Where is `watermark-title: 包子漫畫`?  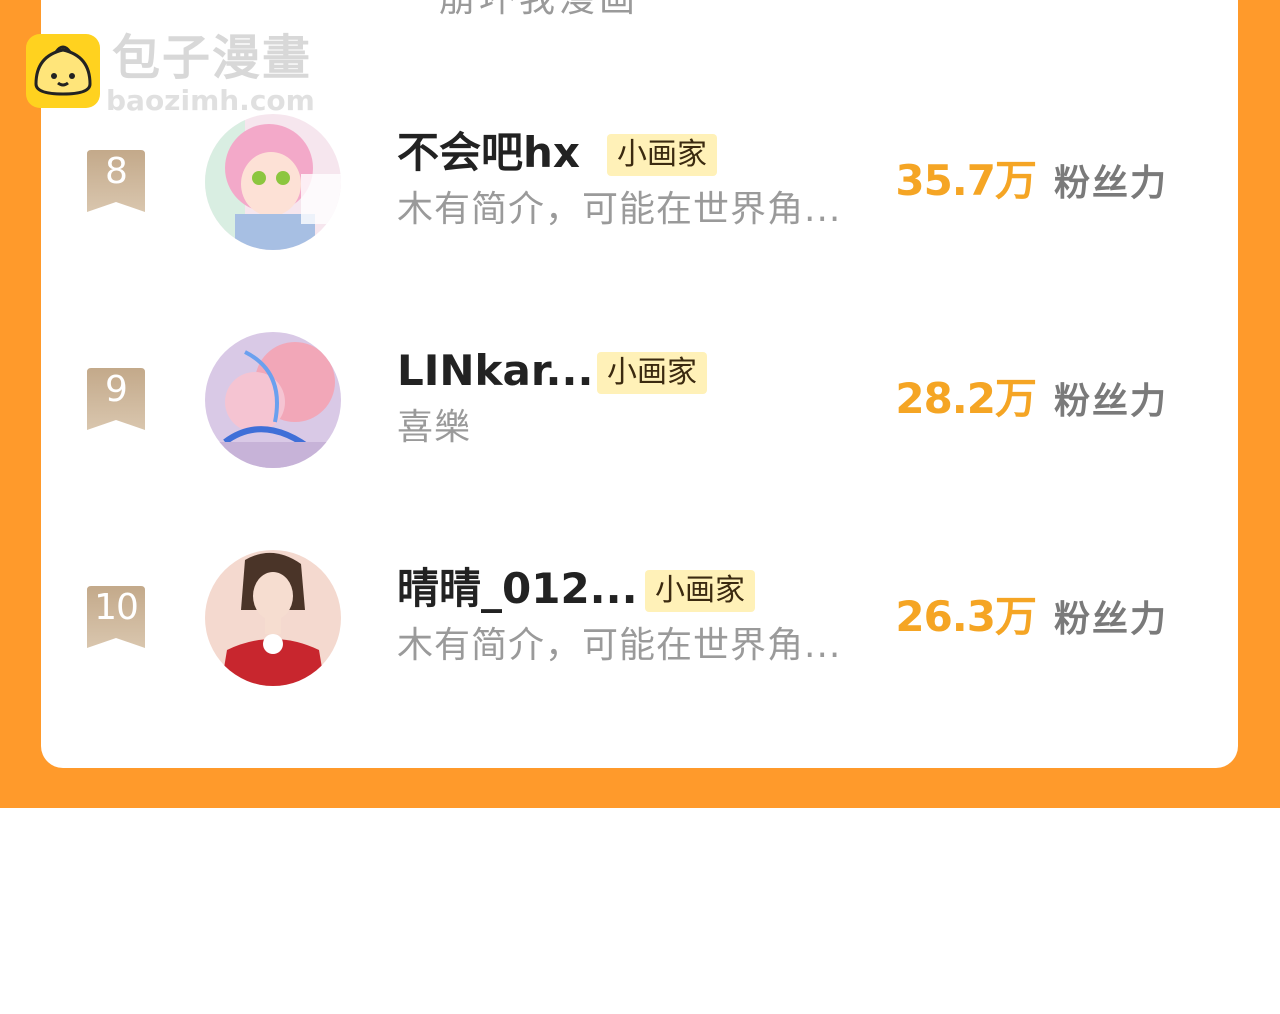
watermark-title: 包子漫畫 is located at coordinates (212, 58).